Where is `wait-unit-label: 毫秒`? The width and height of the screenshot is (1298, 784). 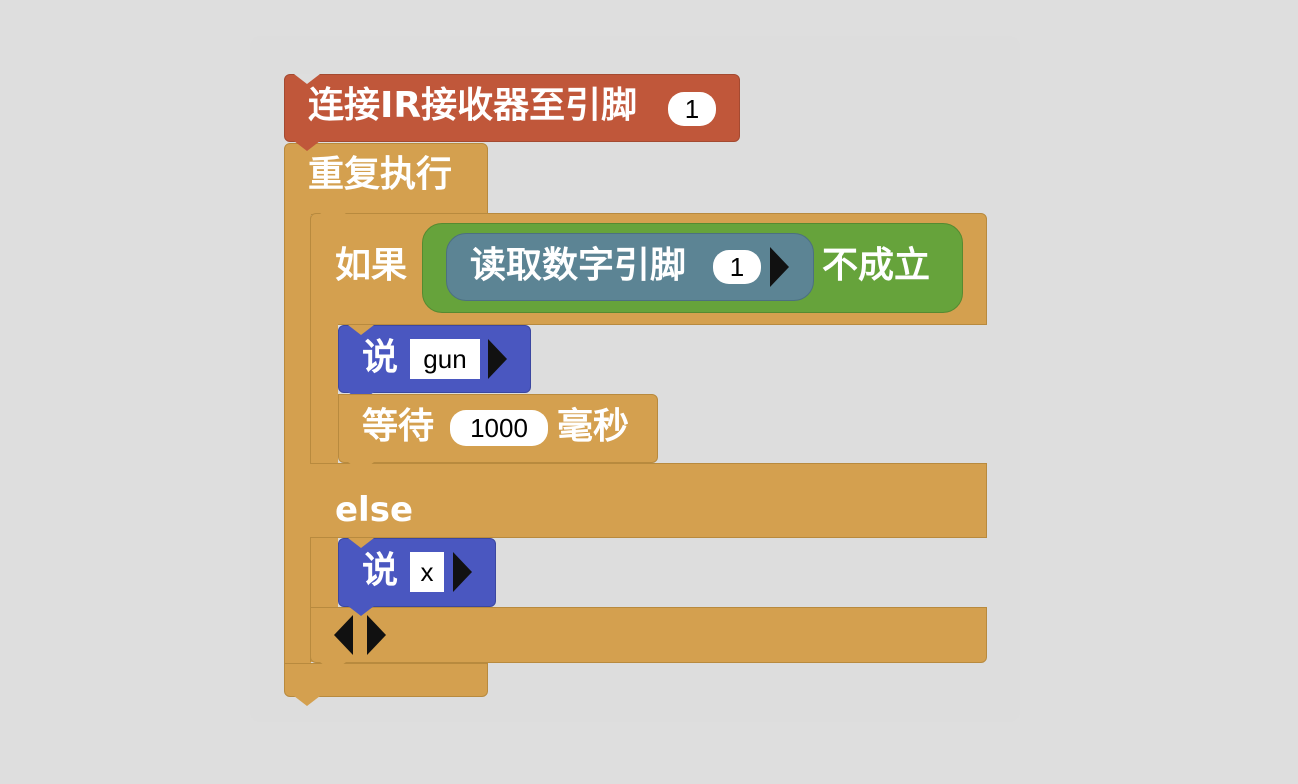
wait-unit-label: 毫秒 is located at coordinates (593, 426).